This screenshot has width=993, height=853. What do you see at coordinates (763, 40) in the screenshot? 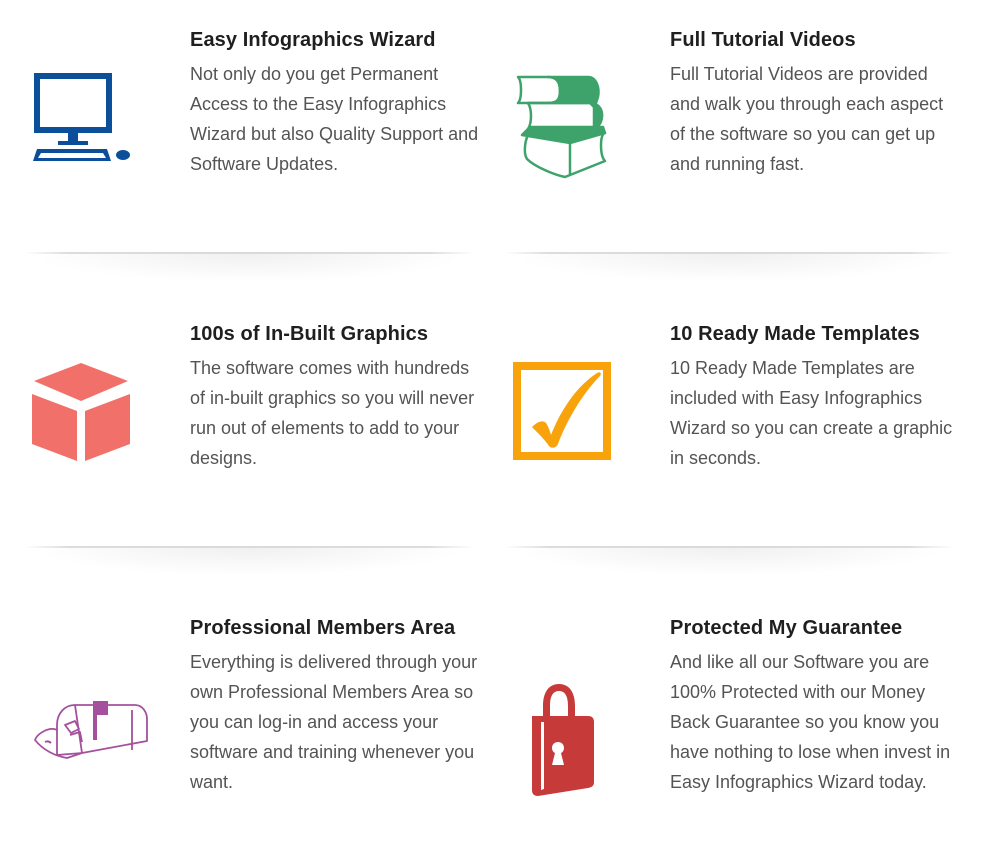
I see `feature-title: Full Tutorial Videos` at bounding box center [763, 40].